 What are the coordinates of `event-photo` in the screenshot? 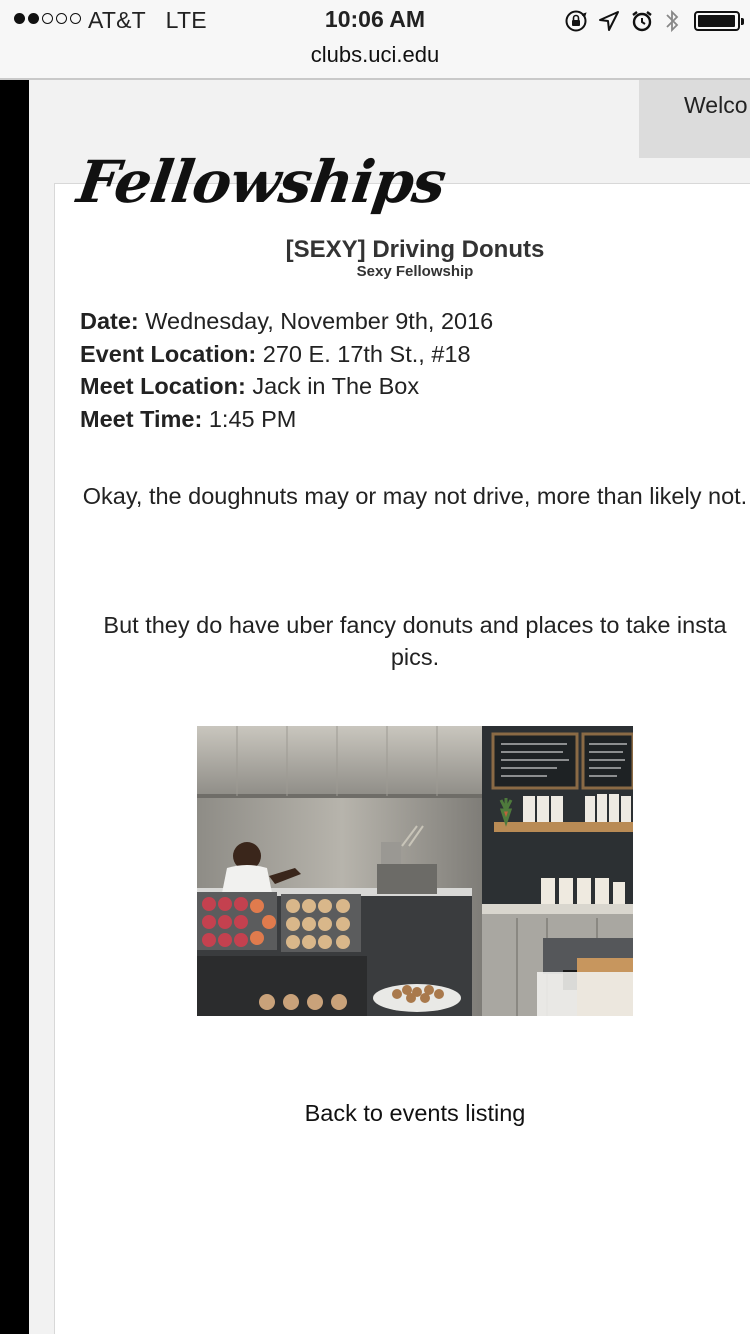 It's located at (415, 871).